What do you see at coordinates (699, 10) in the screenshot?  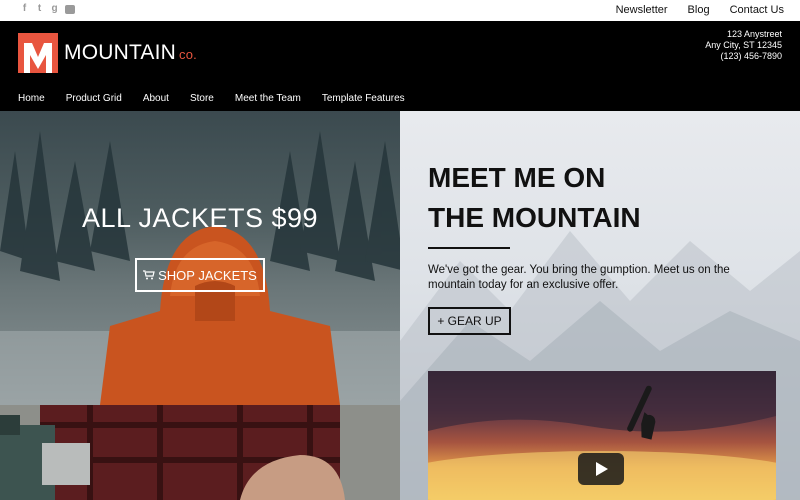 I see `blog-link: Blog` at bounding box center [699, 10].